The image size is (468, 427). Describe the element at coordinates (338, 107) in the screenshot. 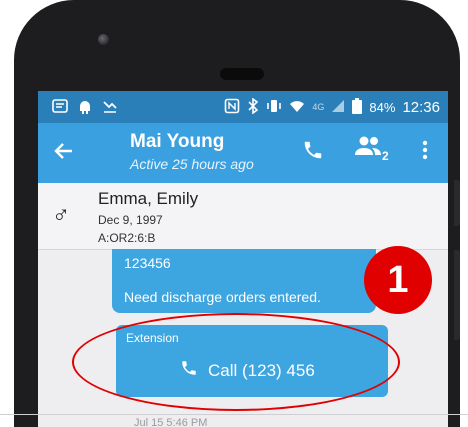

I see `signal-icon` at that location.